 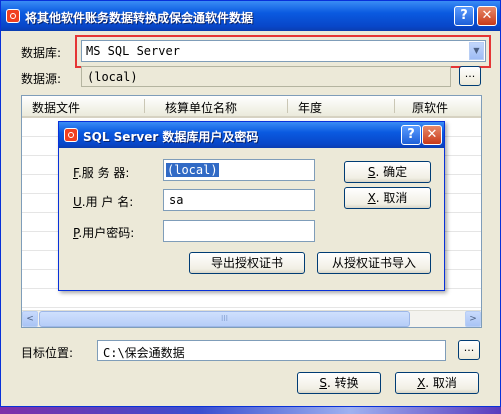 I want to click on convert-button: S. 转换, so click(x=339, y=383).